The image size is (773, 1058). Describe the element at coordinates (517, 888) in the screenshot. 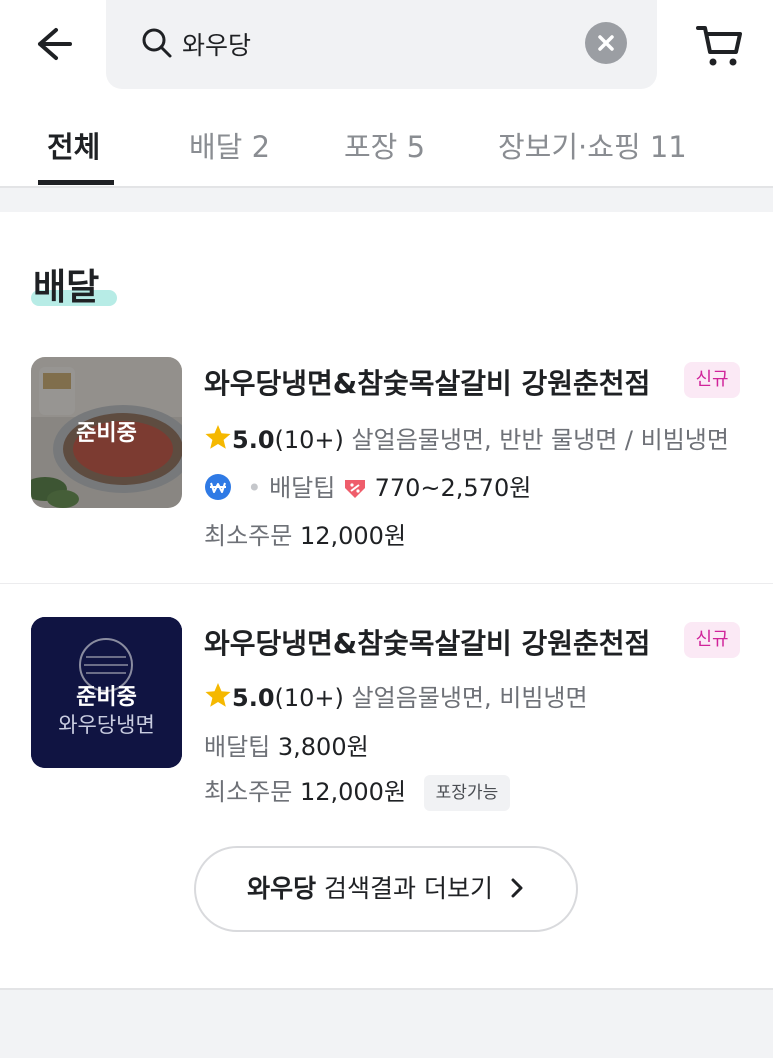

I see `chevron-right-icon` at that location.